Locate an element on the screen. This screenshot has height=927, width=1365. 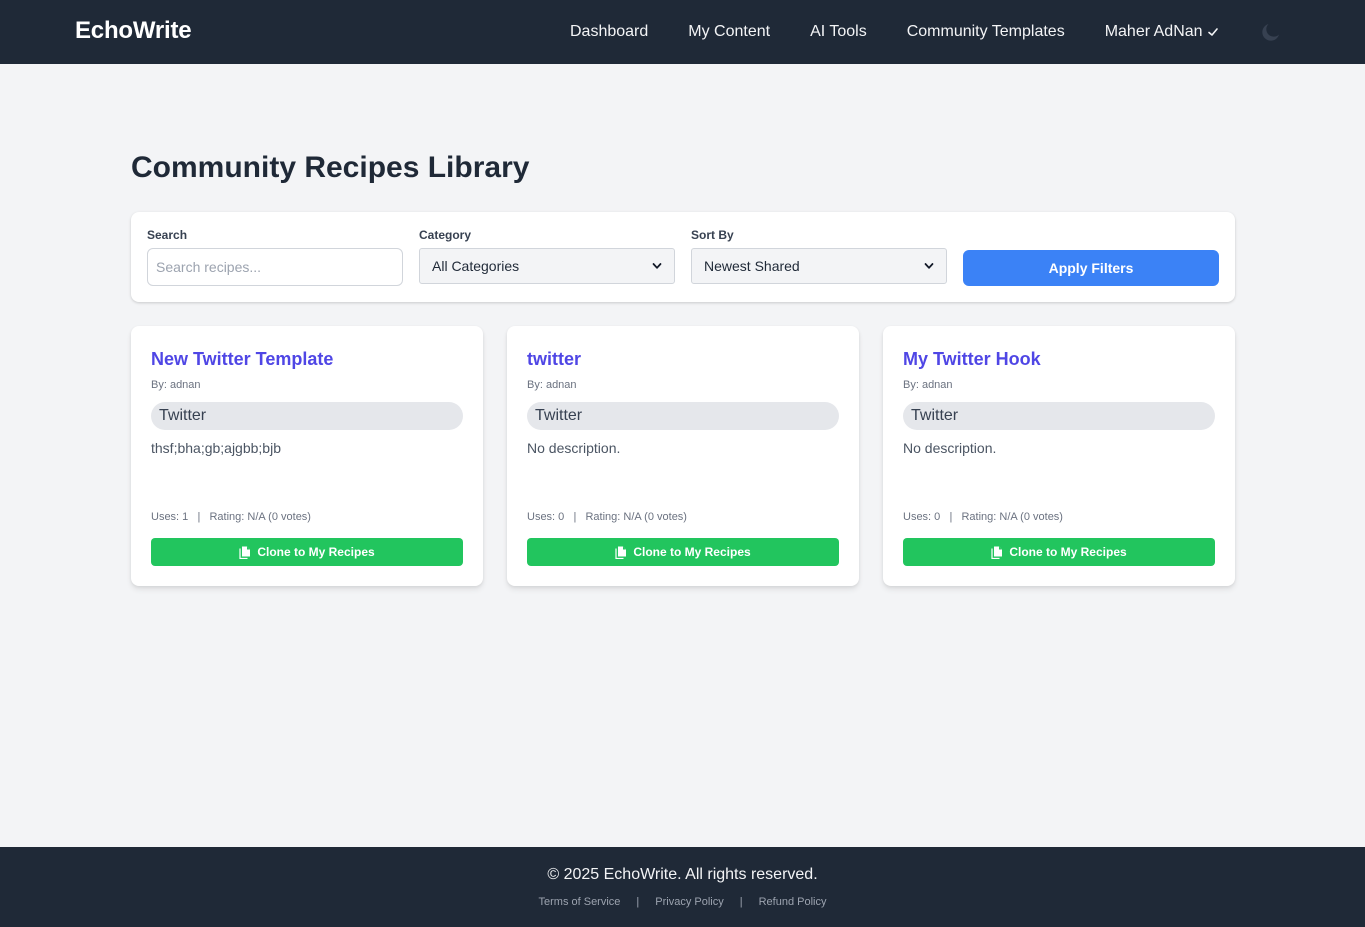
search-label: Search is located at coordinates (167, 235).